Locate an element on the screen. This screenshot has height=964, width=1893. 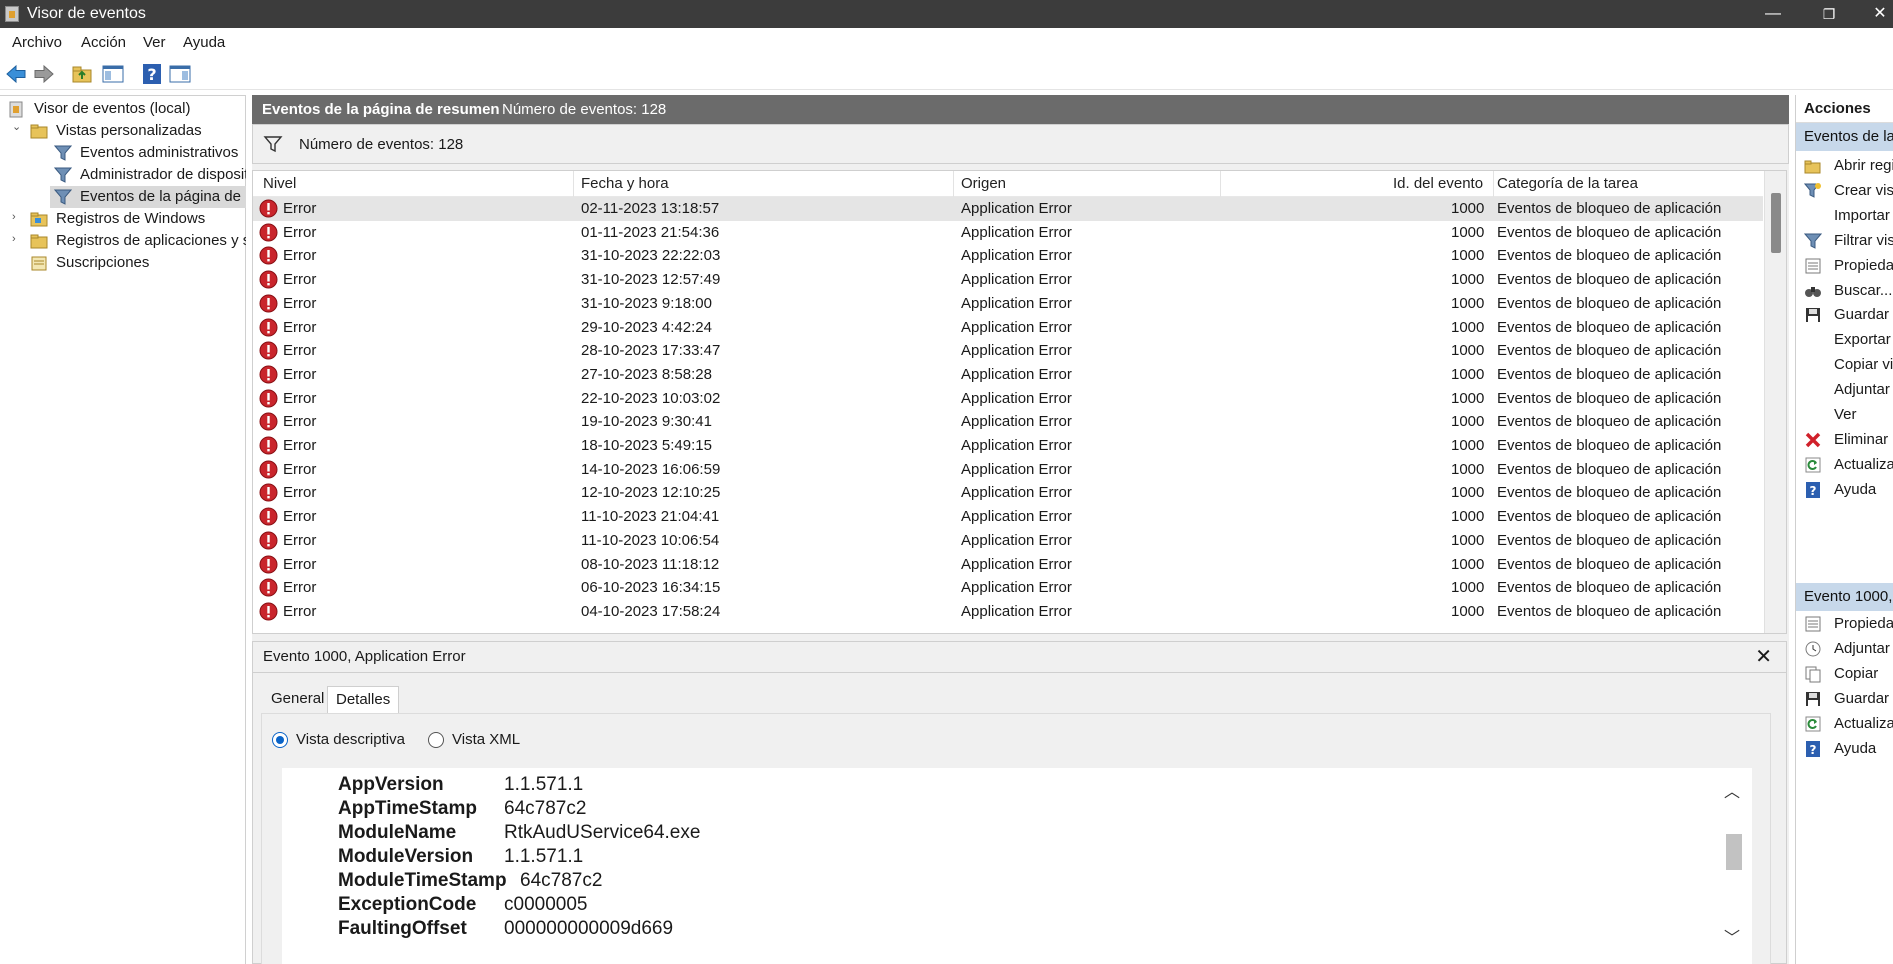
open-folder-icon is located at coordinates (1813, 166).